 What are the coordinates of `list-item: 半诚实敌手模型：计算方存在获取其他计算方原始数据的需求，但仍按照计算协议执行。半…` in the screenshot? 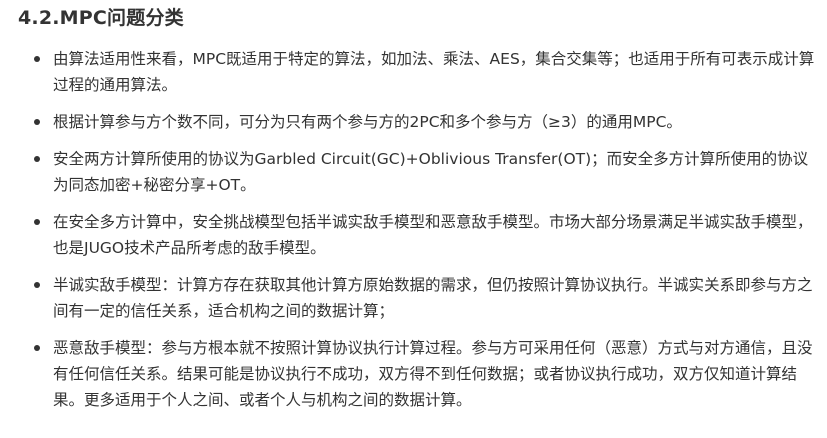 It's located at (422, 298).